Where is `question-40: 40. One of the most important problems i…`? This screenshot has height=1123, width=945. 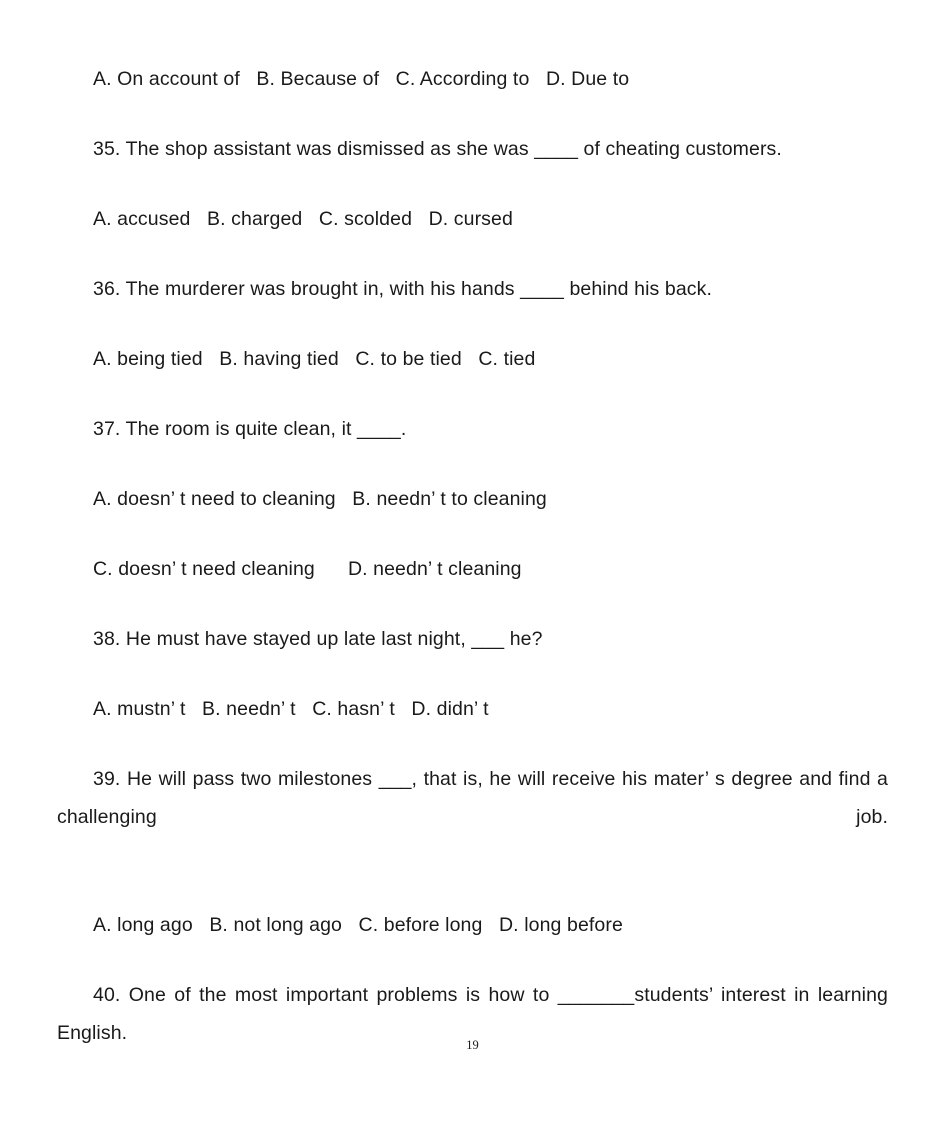 question-40: 40. One of the most important problems i… is located at coordinates (472, 1014).